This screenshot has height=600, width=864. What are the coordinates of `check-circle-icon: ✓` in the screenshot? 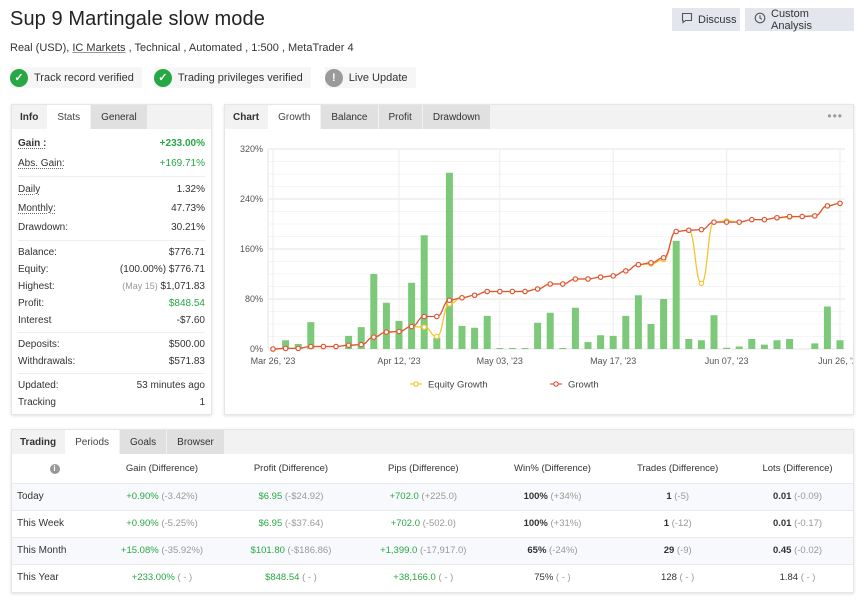 It's located at (19, 77).